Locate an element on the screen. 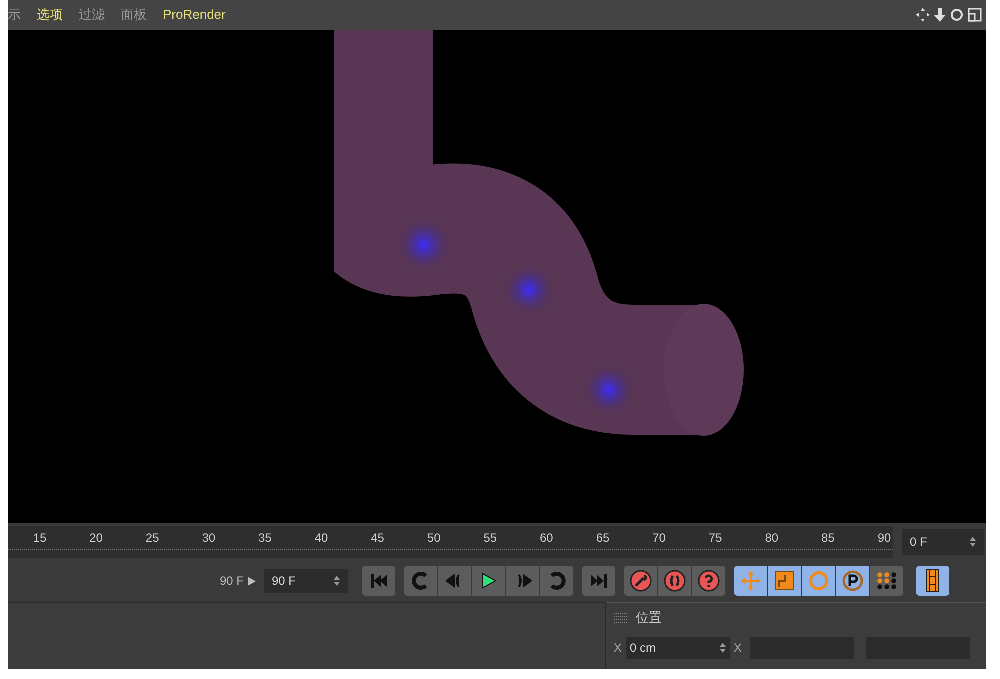 This screenshot has width=1000, height=679. scale-square-icon is located at coordinates (784, 581).